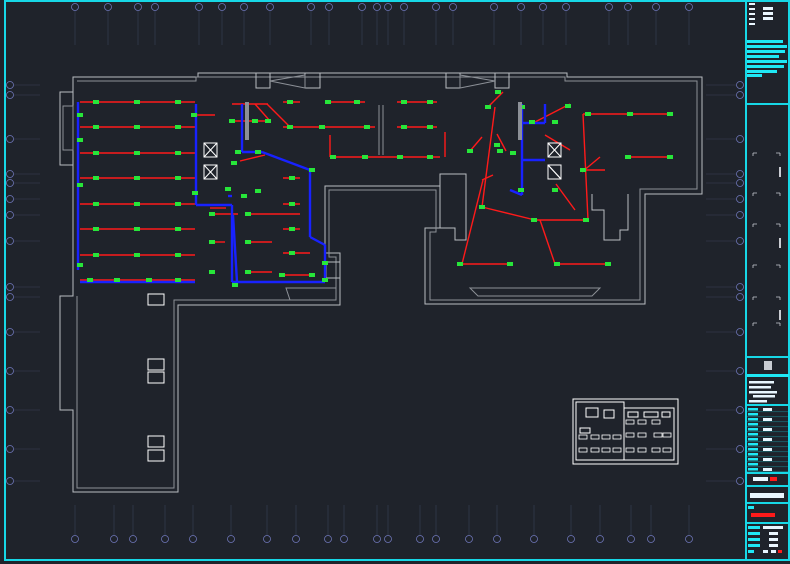 The width and height of the screenshot is (790, 564). Describe the element at coordinates (625, 431) in the screenshot. I see `key-plan-icon` at that location.